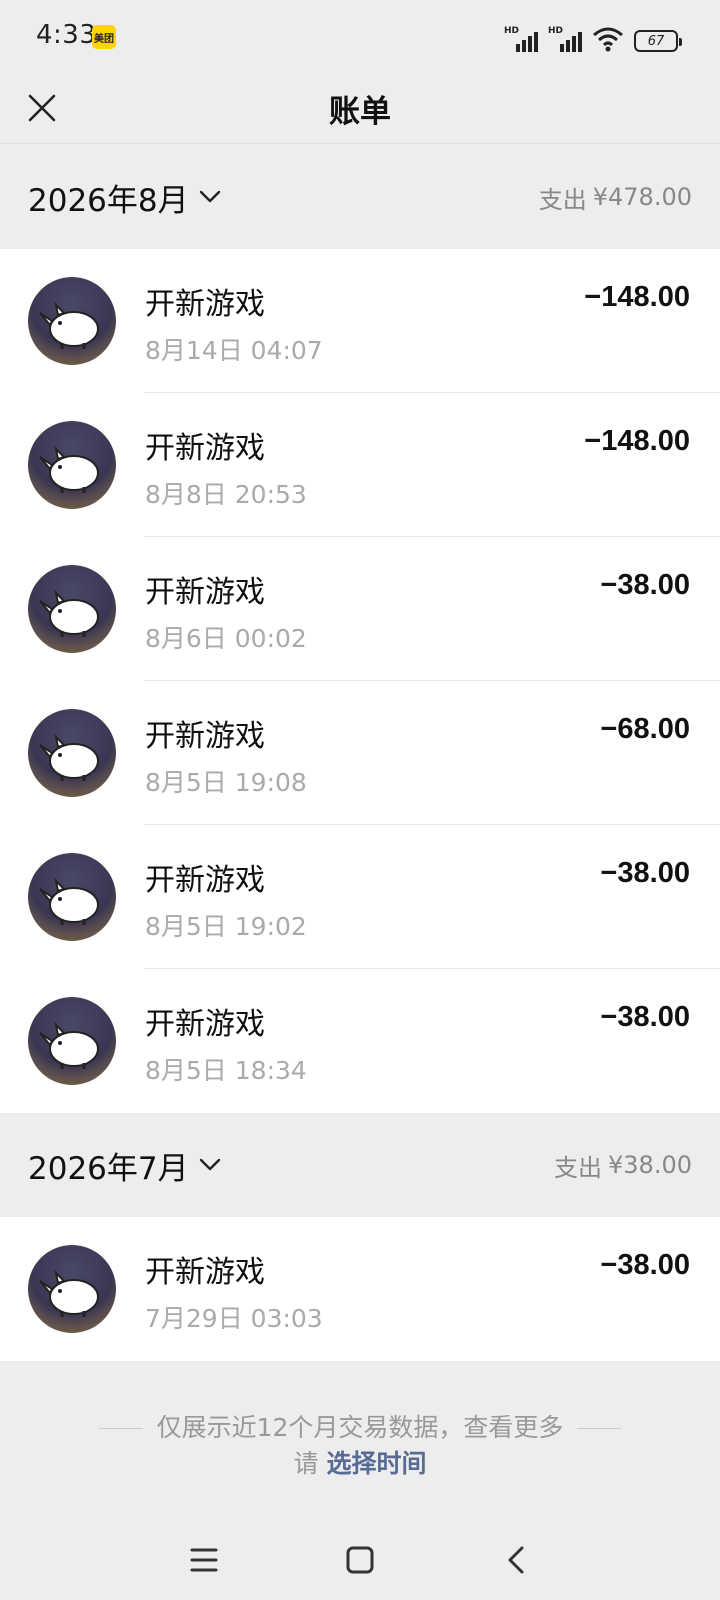  What do you see at coordinates (360, 897) in the screenshot?
I see `transaction-row: 开新游戏 8月5日 19:02 −38.00` at bounding box center [360, 897].